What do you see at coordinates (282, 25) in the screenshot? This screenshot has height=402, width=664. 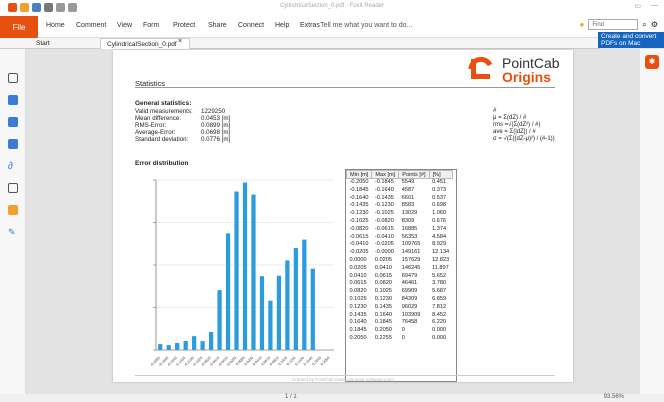 I see `tab-help: Help` at bounding box center [282, 25].